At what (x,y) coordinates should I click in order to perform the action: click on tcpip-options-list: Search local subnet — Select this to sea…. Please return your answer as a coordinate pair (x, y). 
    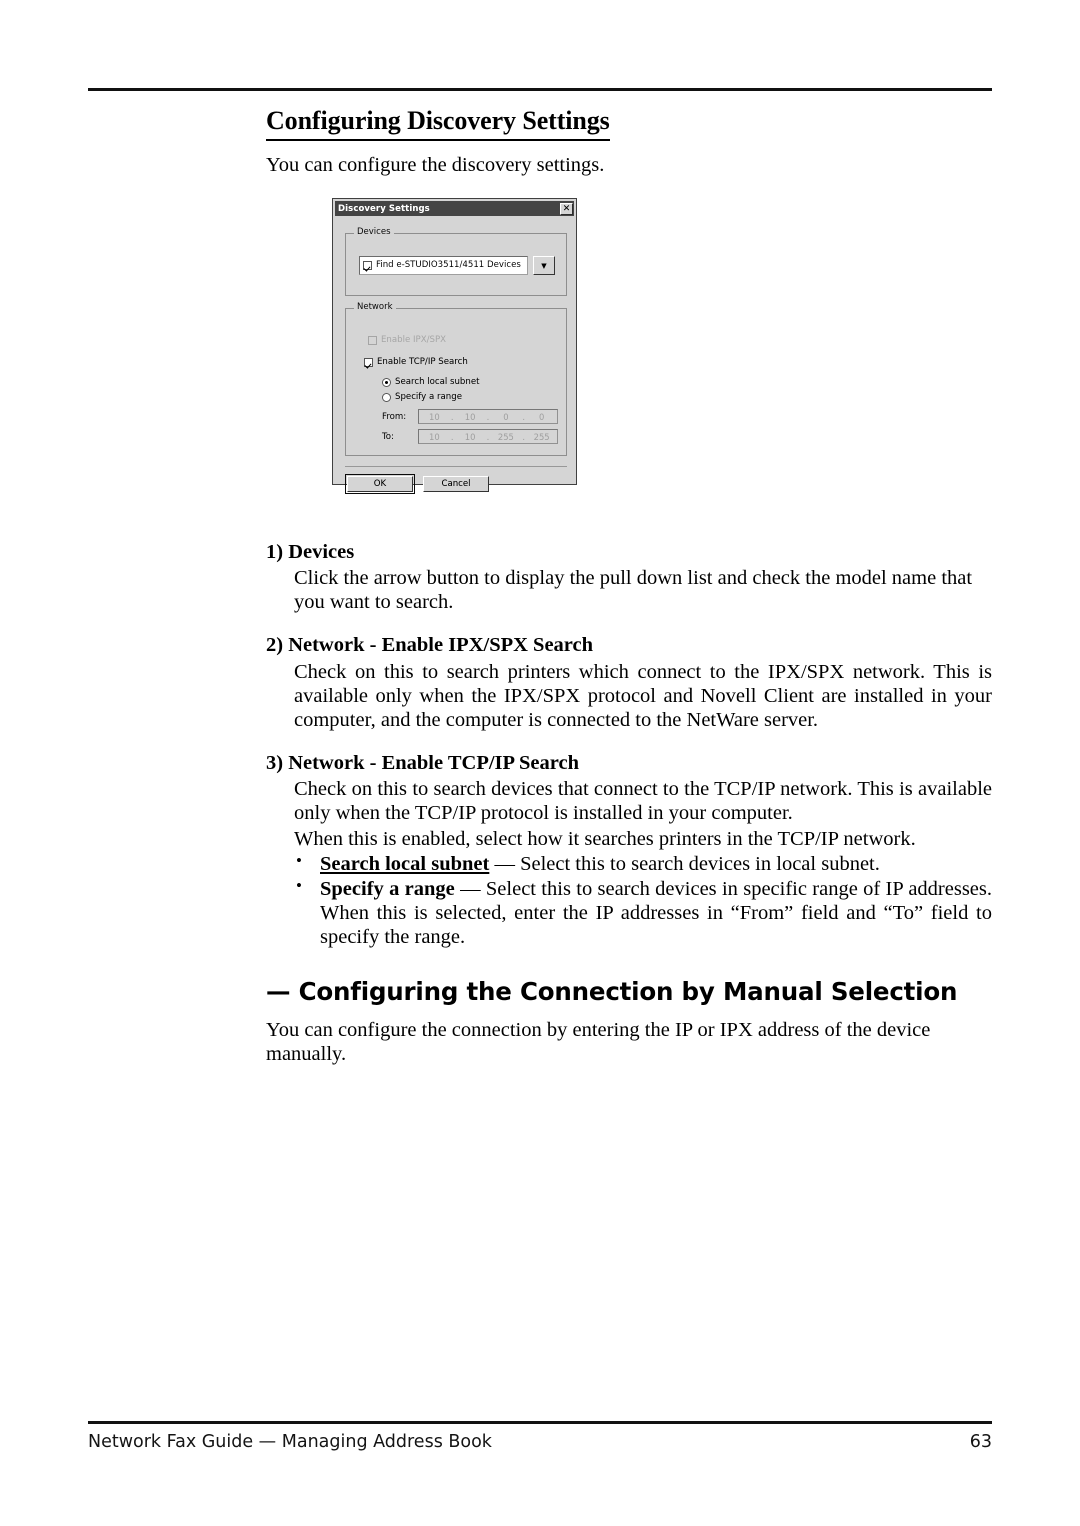
    Looking at the image, I should click on (629, 900).